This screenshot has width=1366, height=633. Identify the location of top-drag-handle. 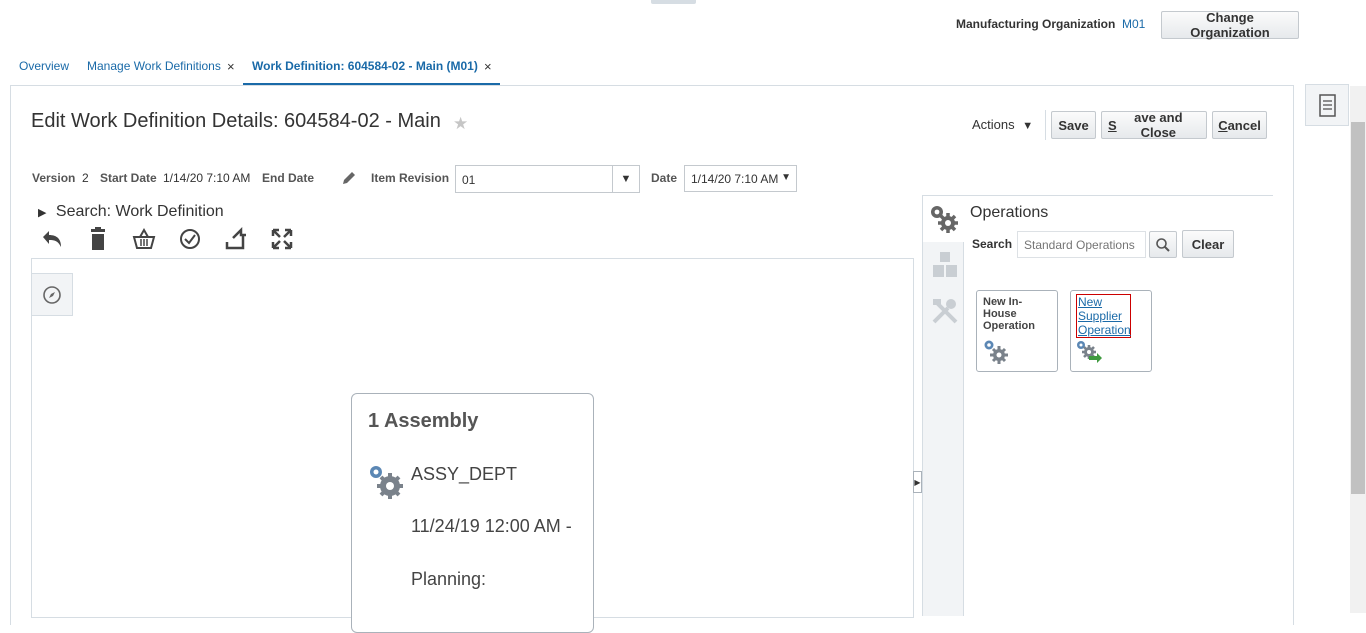
(673, 2).